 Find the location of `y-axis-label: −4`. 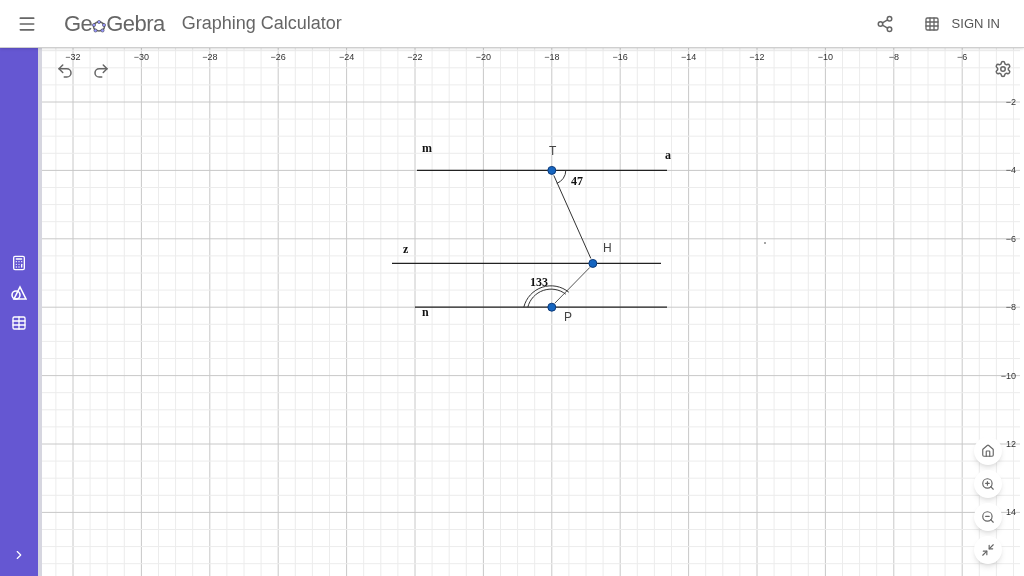

y-axis-label: −4 is located at coordinates (1010, 170).